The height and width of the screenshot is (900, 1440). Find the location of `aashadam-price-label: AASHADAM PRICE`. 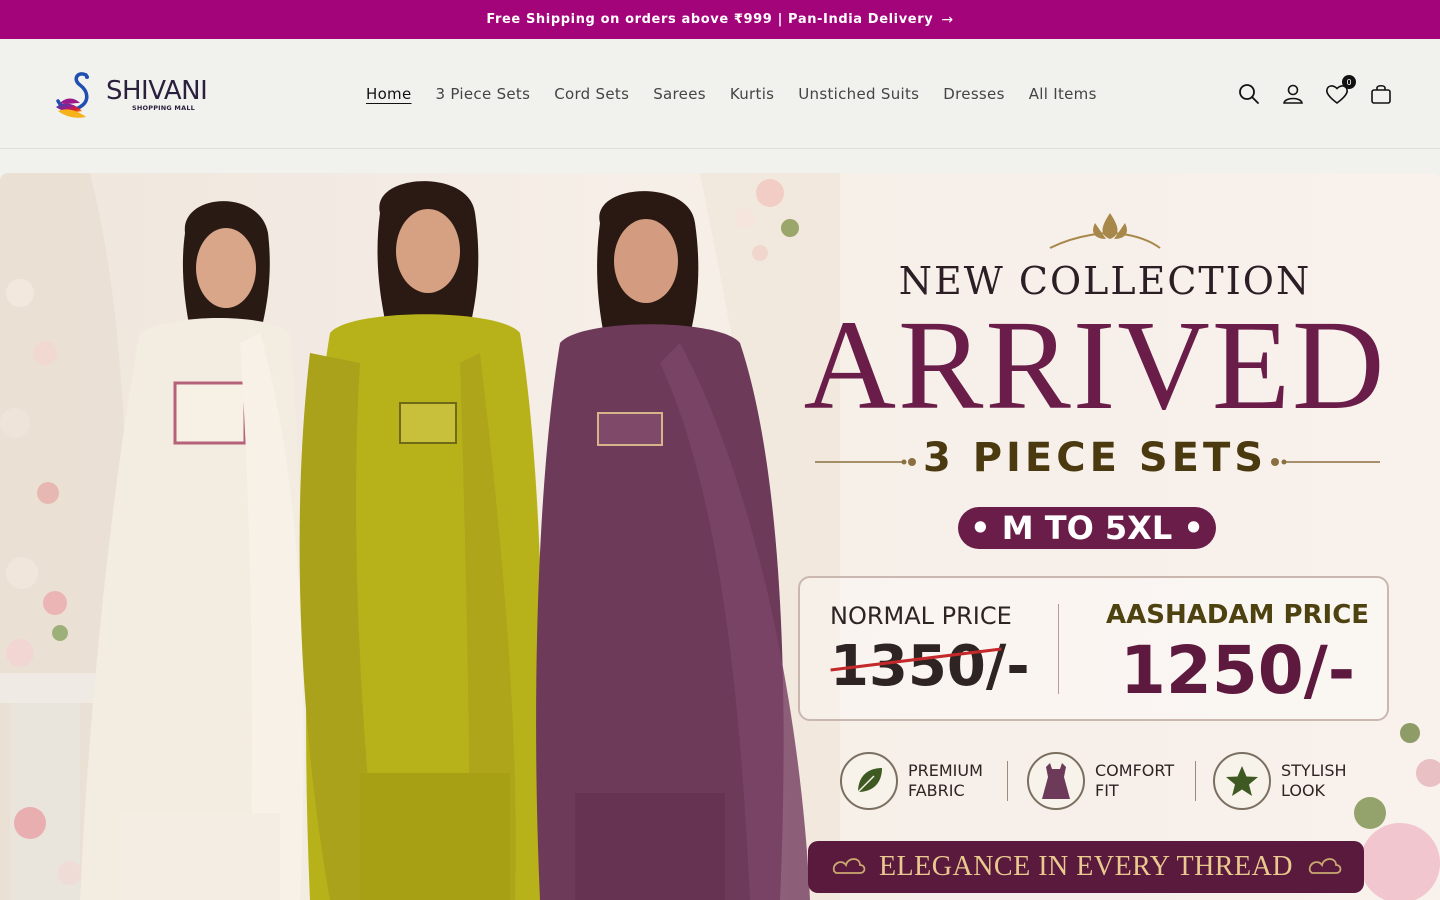

aashadam-price-label: AASHADAM PRICE is located at coordinates (1238, 615).